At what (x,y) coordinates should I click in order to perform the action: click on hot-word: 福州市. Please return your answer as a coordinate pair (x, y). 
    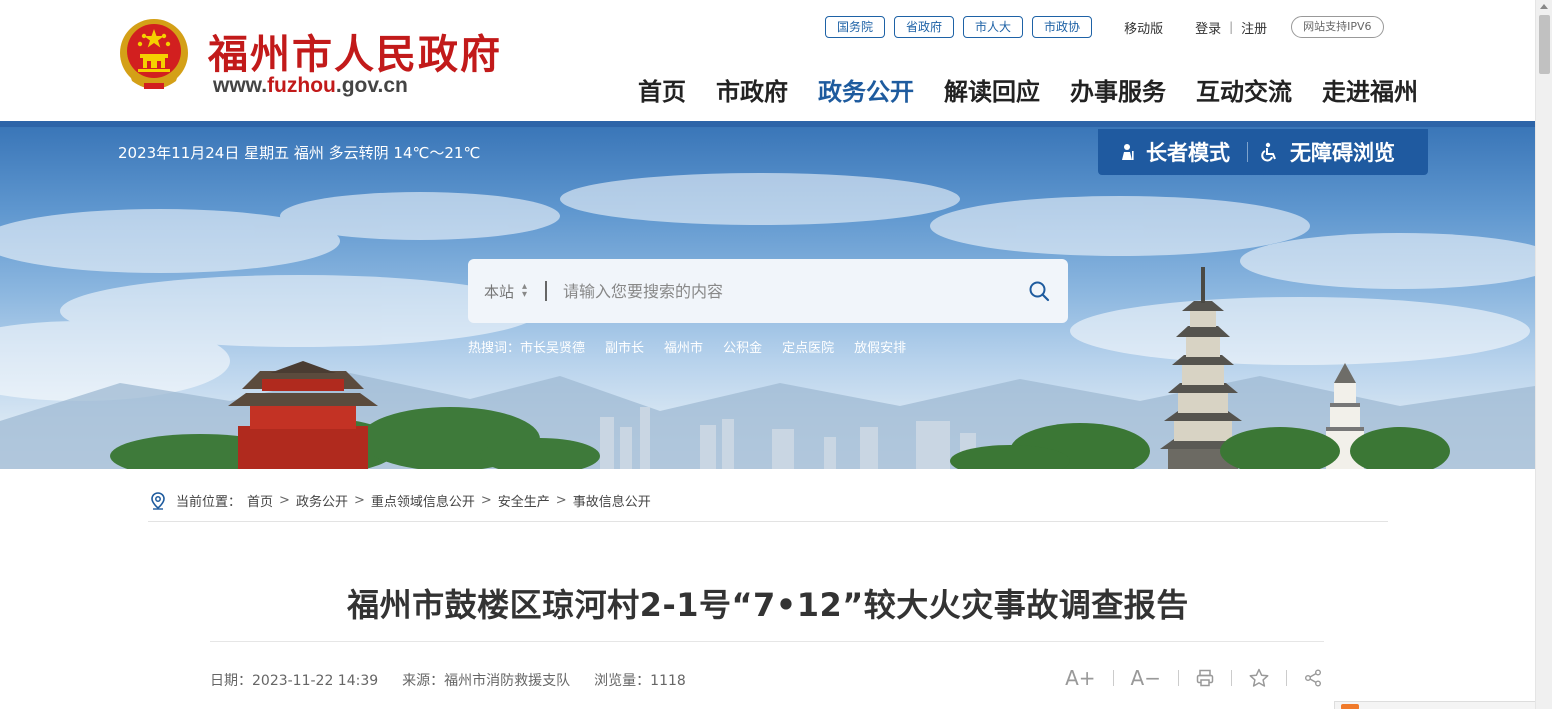
    Looking at the image, I should click on (683, 346).